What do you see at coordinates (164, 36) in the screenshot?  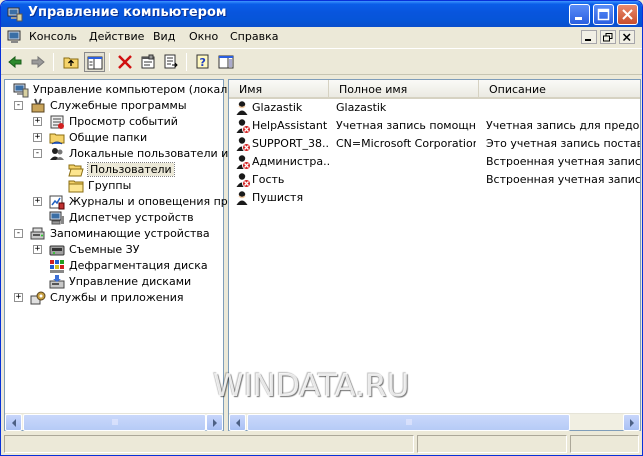 I see `menu-view: Вид` at bounding box center [164, 36].